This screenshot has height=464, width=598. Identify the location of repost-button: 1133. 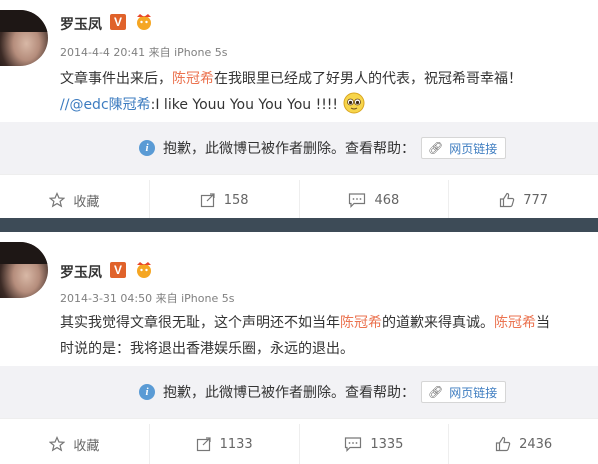
(225, 444).